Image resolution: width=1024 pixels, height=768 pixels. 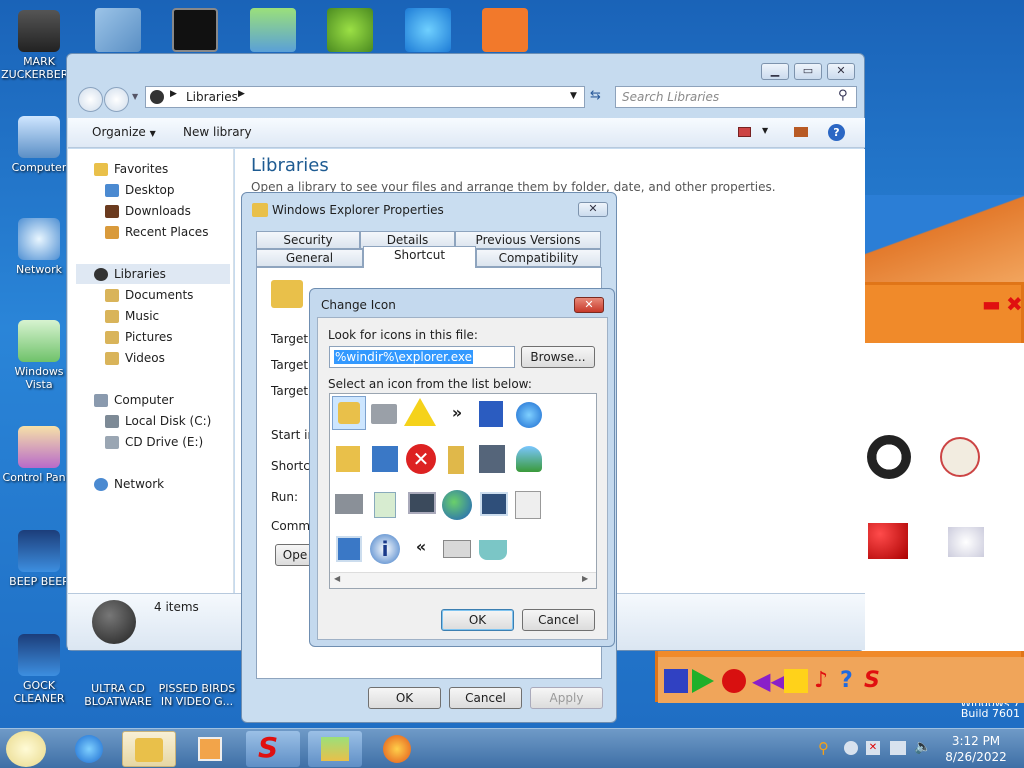 I want to click on recycle-icon, so click(x=385, y=505).